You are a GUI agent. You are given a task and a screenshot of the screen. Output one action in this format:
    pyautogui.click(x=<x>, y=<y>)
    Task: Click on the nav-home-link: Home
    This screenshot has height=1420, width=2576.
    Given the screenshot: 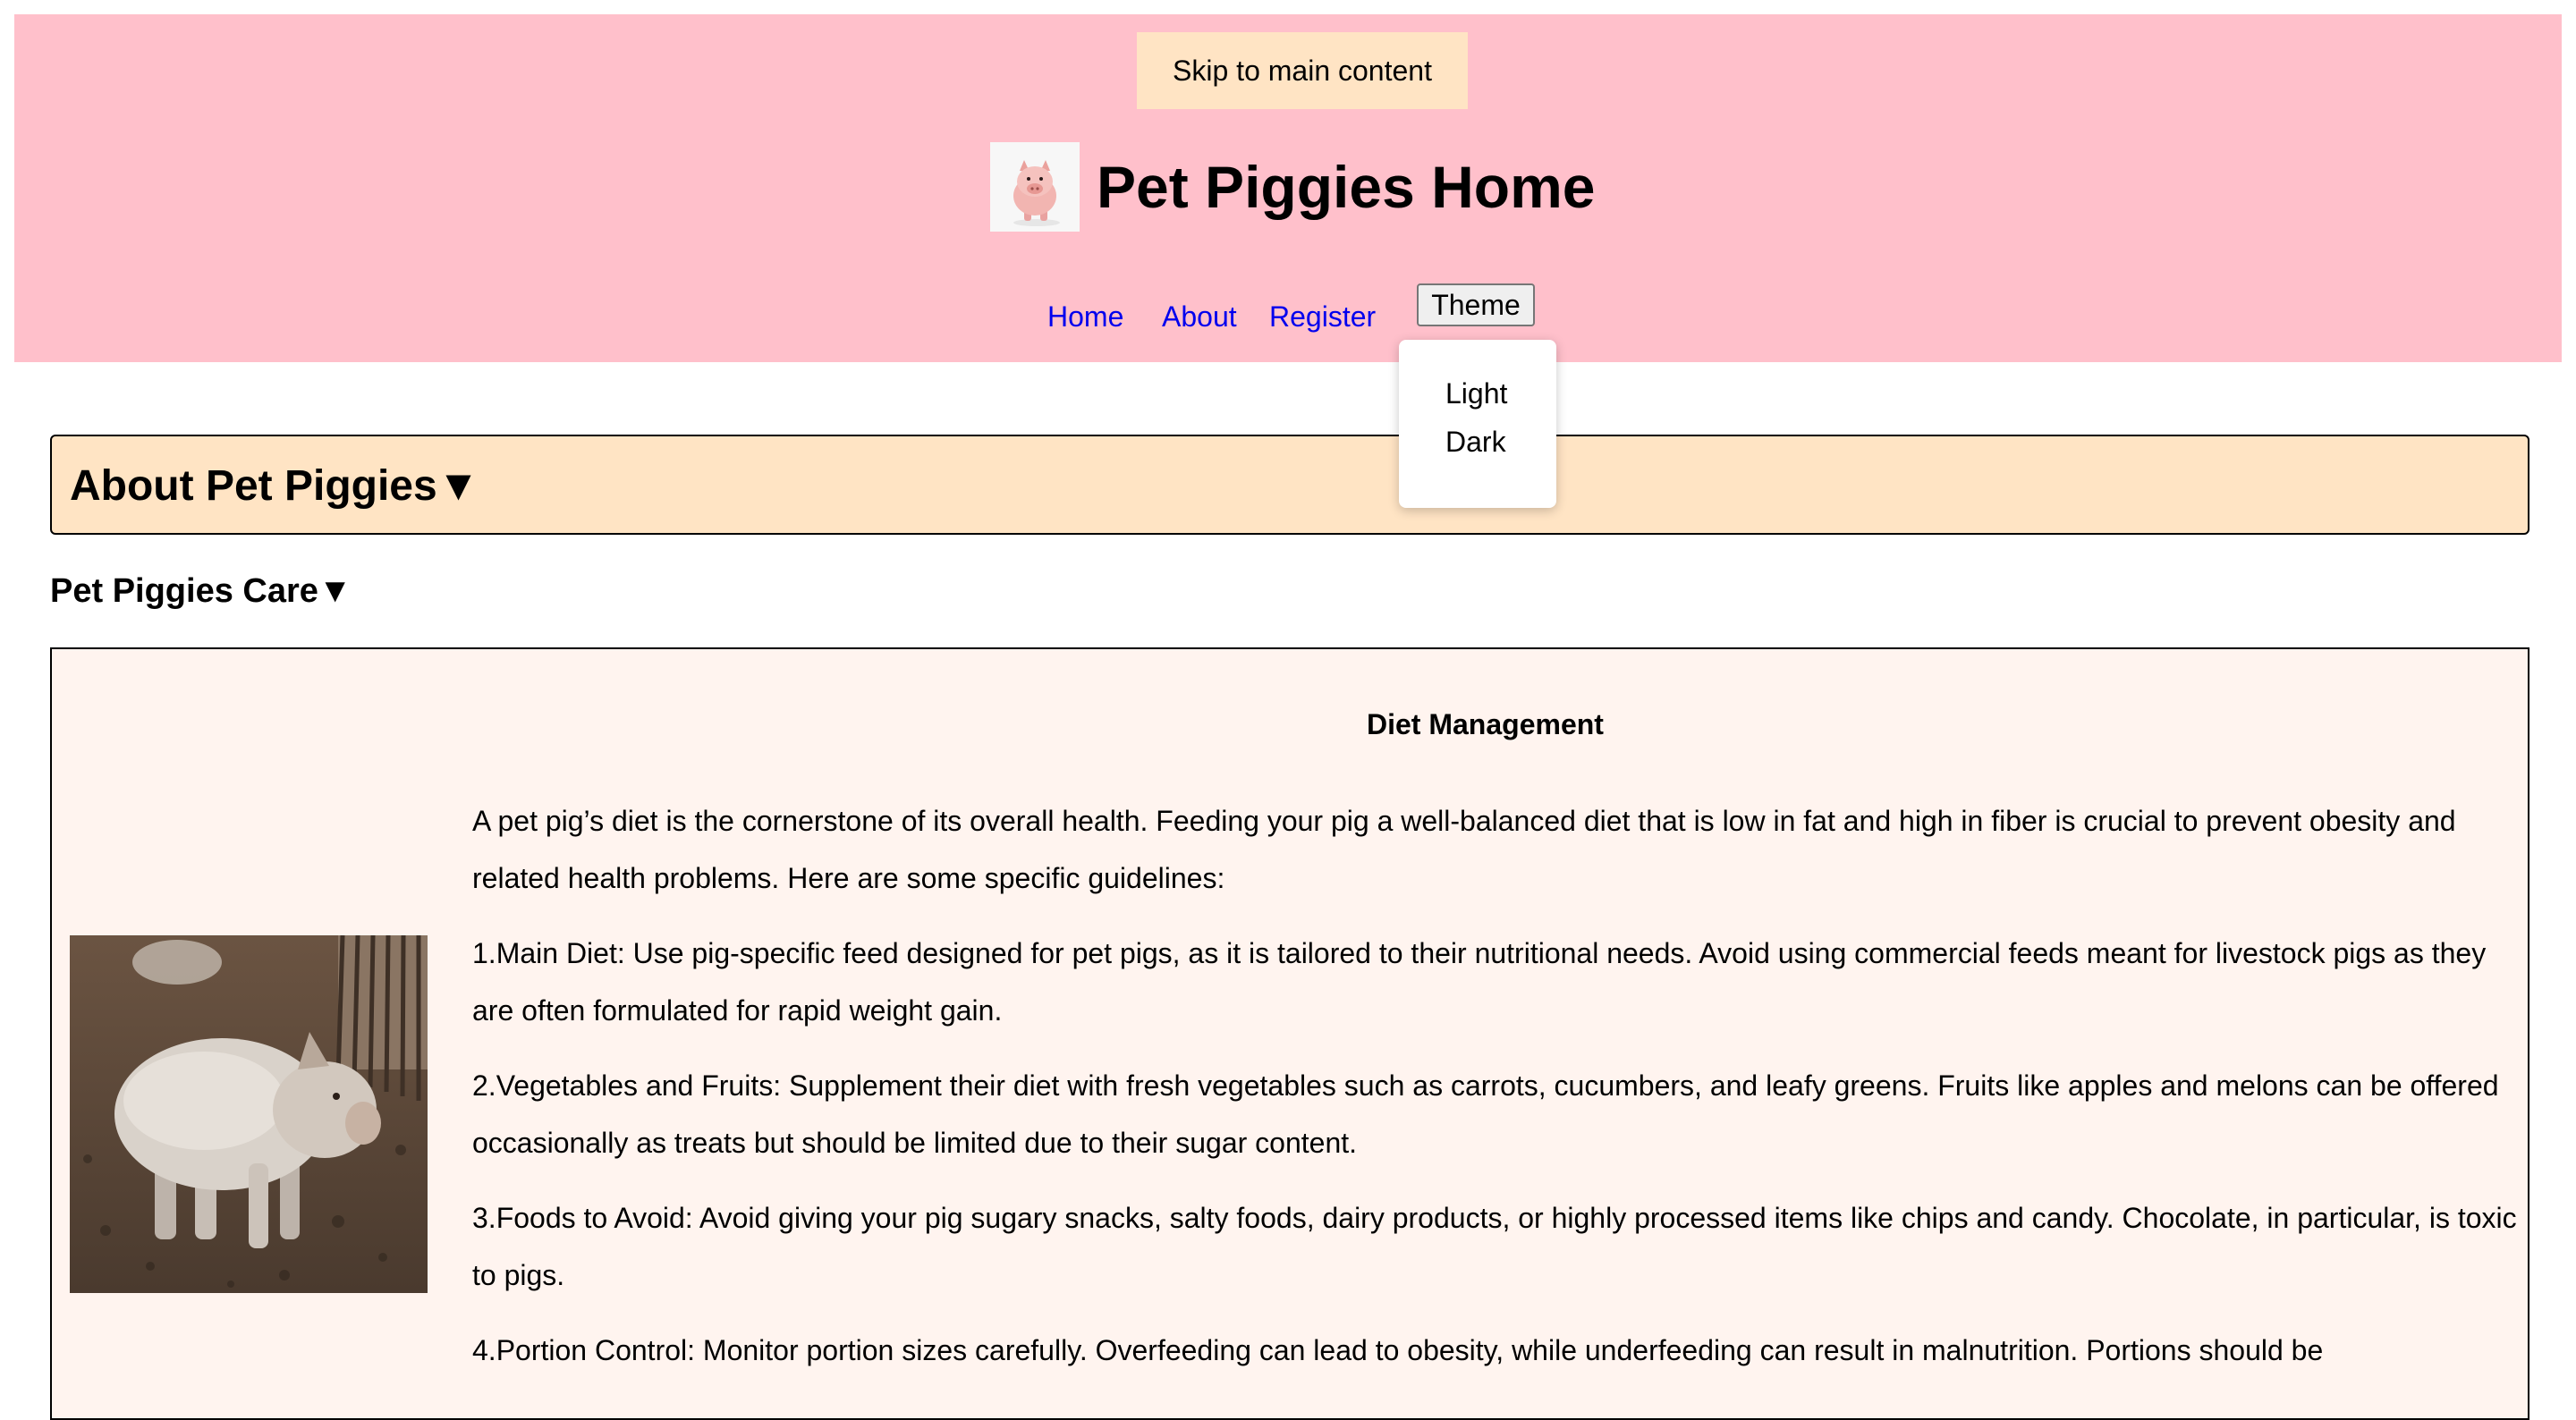 What is the action you would take?
    pyautogui.click(x=1085, y=317)
    